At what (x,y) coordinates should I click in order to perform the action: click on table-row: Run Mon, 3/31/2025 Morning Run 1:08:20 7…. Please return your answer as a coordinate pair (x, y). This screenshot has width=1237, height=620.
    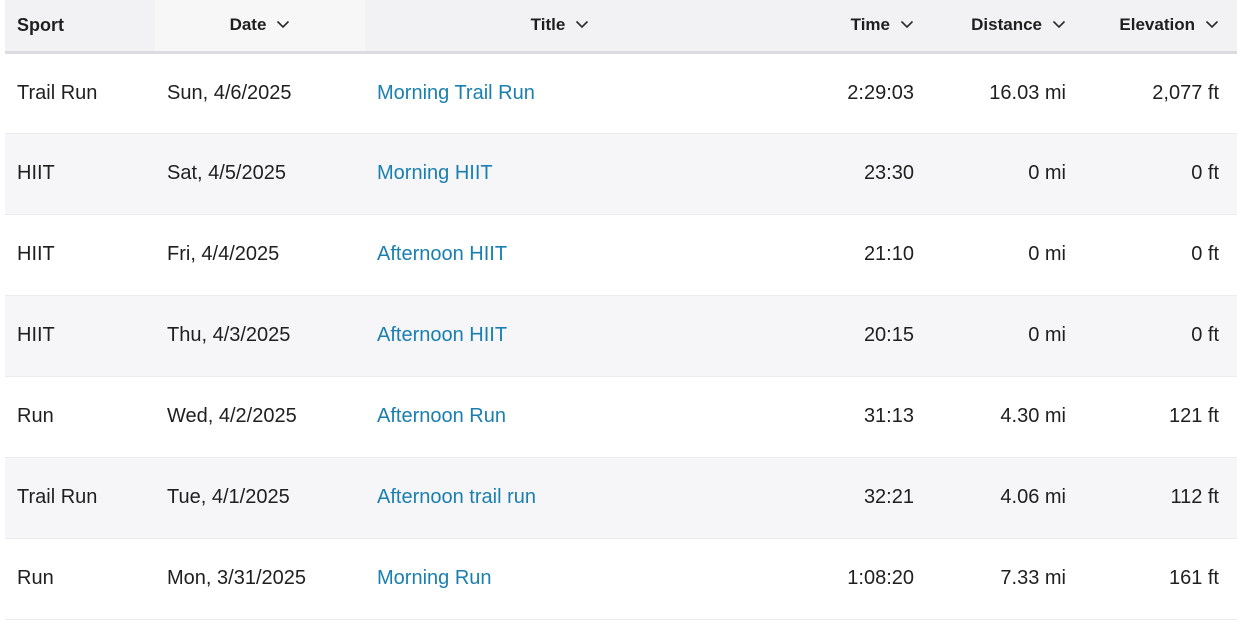
    Looking at the image, I should click on (621, 578).